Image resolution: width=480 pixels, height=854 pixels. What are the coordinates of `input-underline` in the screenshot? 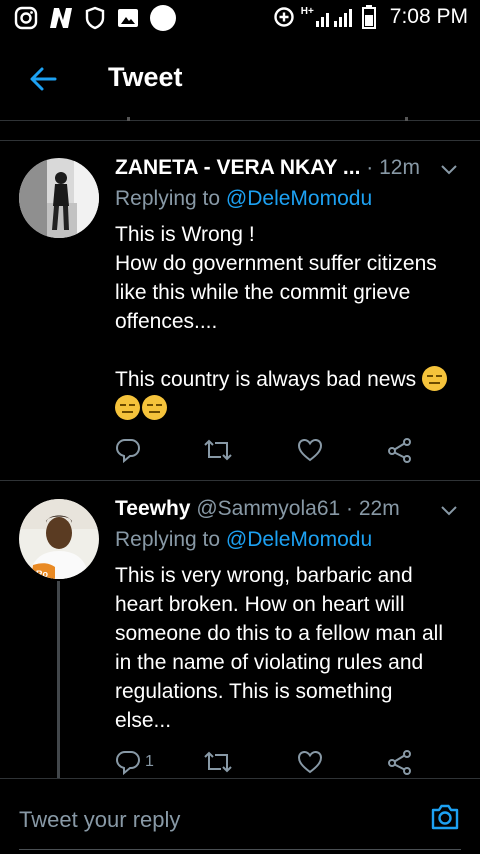 It's located at (240, 849).